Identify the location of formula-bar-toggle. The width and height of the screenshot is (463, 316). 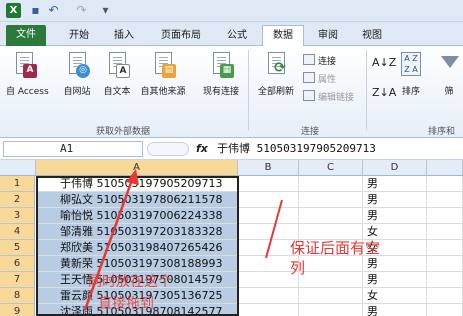
(168, 149).